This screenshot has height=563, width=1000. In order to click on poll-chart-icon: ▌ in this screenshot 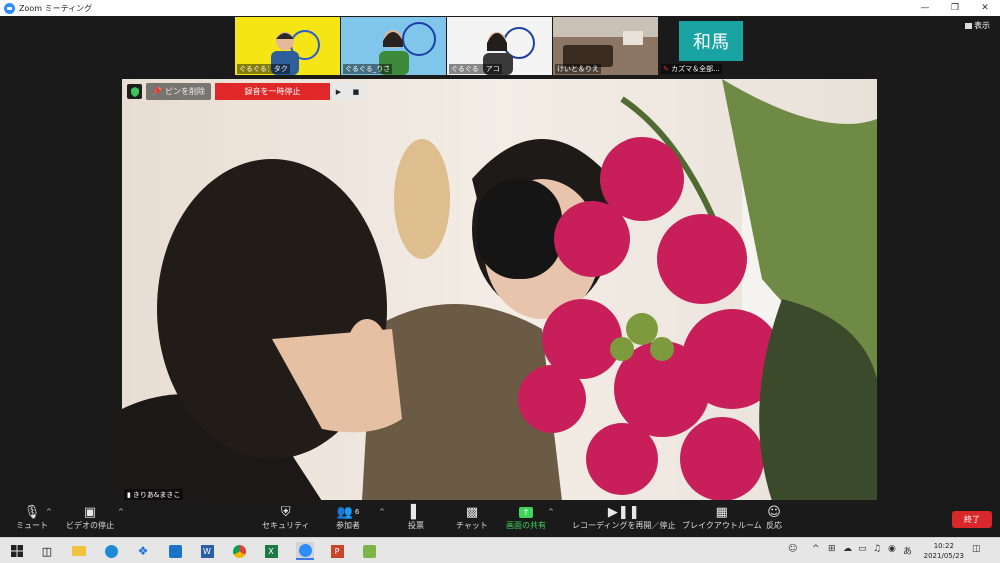, I will do `click(416, 512)`.